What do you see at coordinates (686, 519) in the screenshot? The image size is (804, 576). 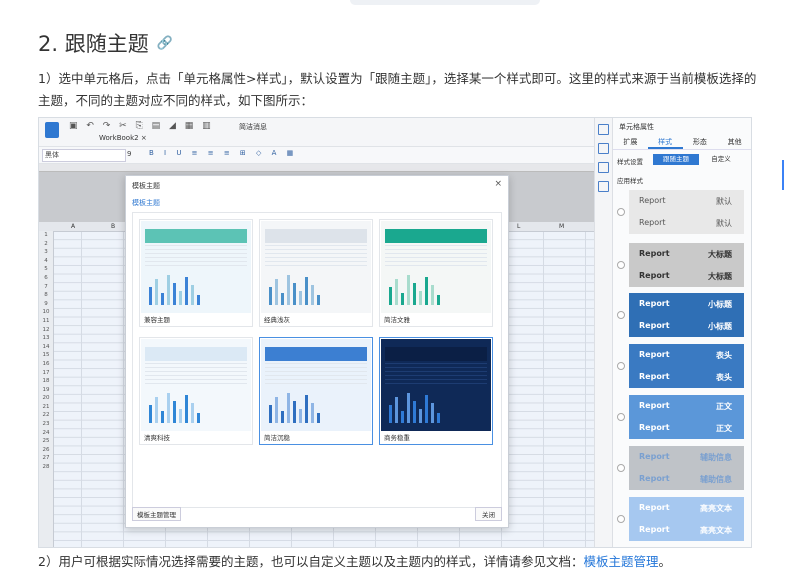 I see `style-swatch: Report 高亮文本 Report 高亮文本` at bounding box center [686, 519].